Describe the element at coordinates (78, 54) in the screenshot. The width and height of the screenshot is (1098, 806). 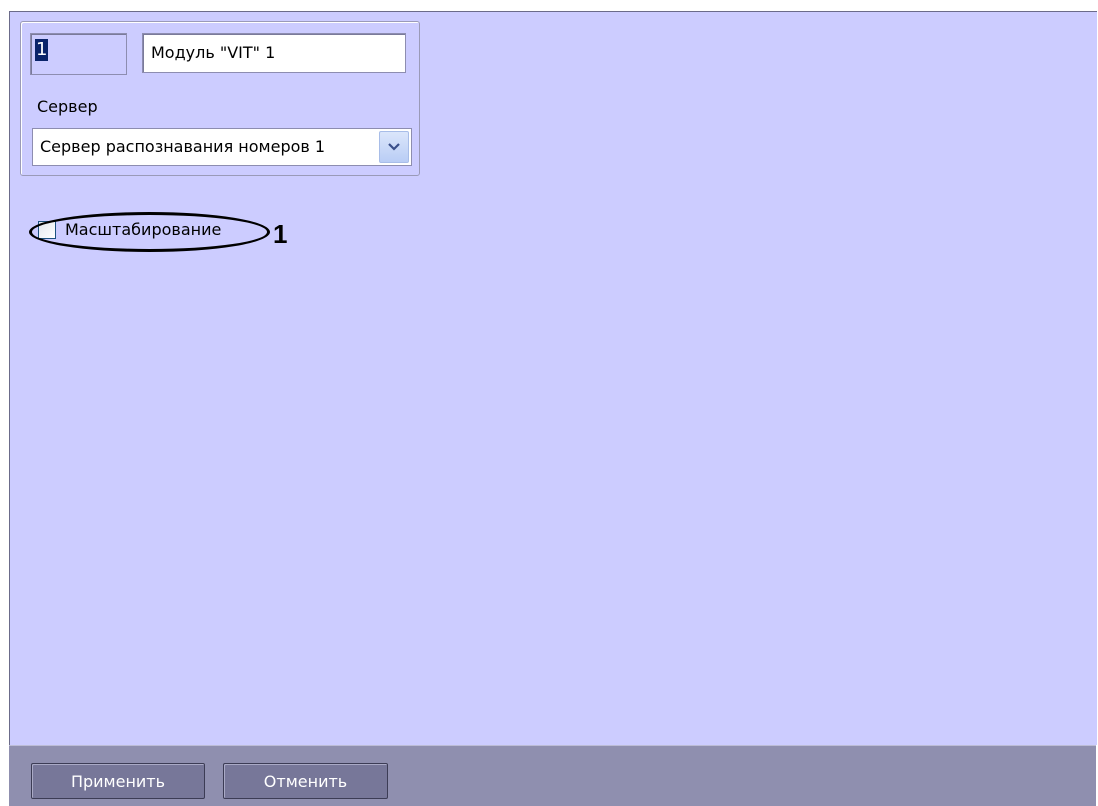
I see `object-id-field: 1` at that location.